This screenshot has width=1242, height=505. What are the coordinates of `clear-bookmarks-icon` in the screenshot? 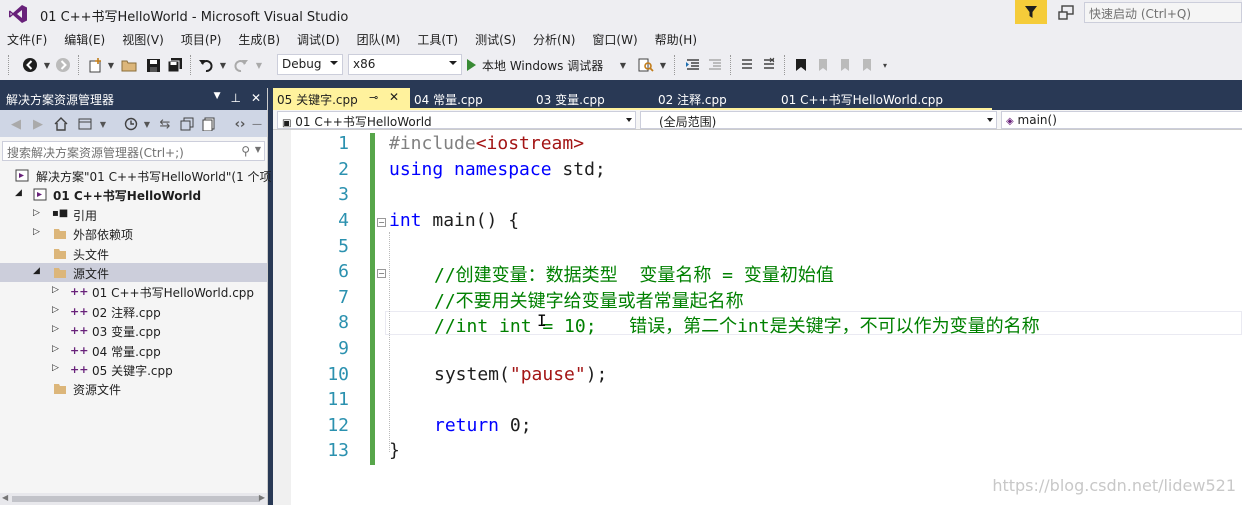 It's located at (867, 65).